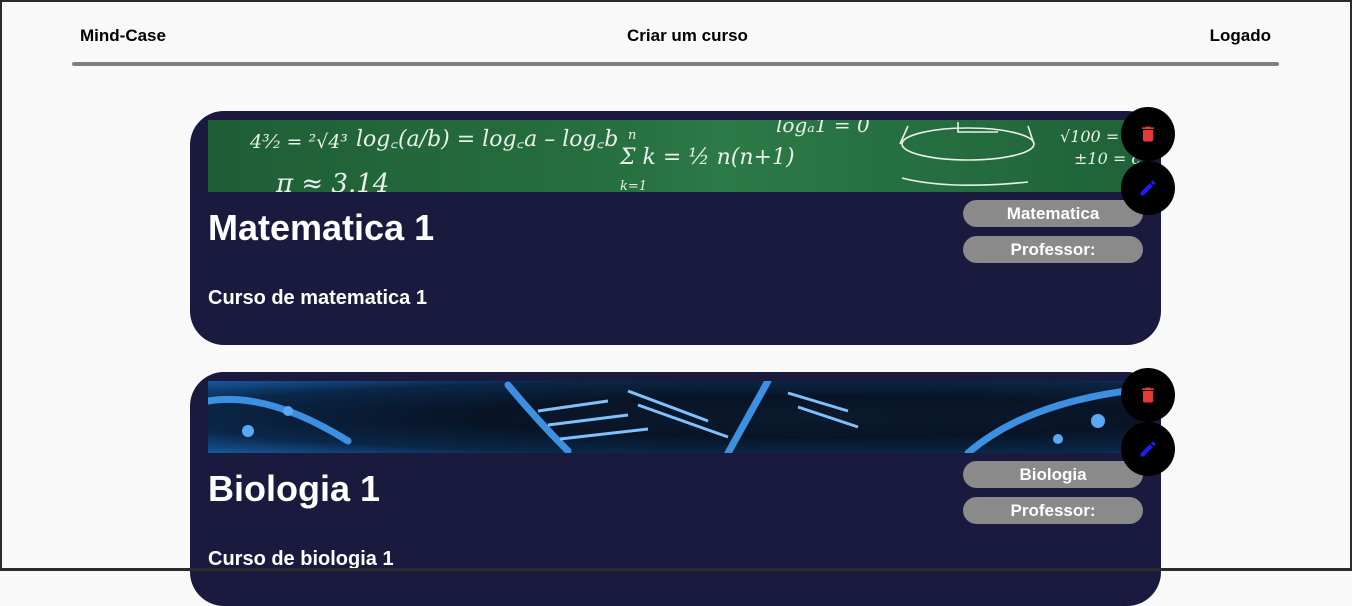 This screenshot has width=1352, height=606. Describe the element at coordinates (123, 36) in the screenshot. I see `brand-link: Mind-Case` at that location.